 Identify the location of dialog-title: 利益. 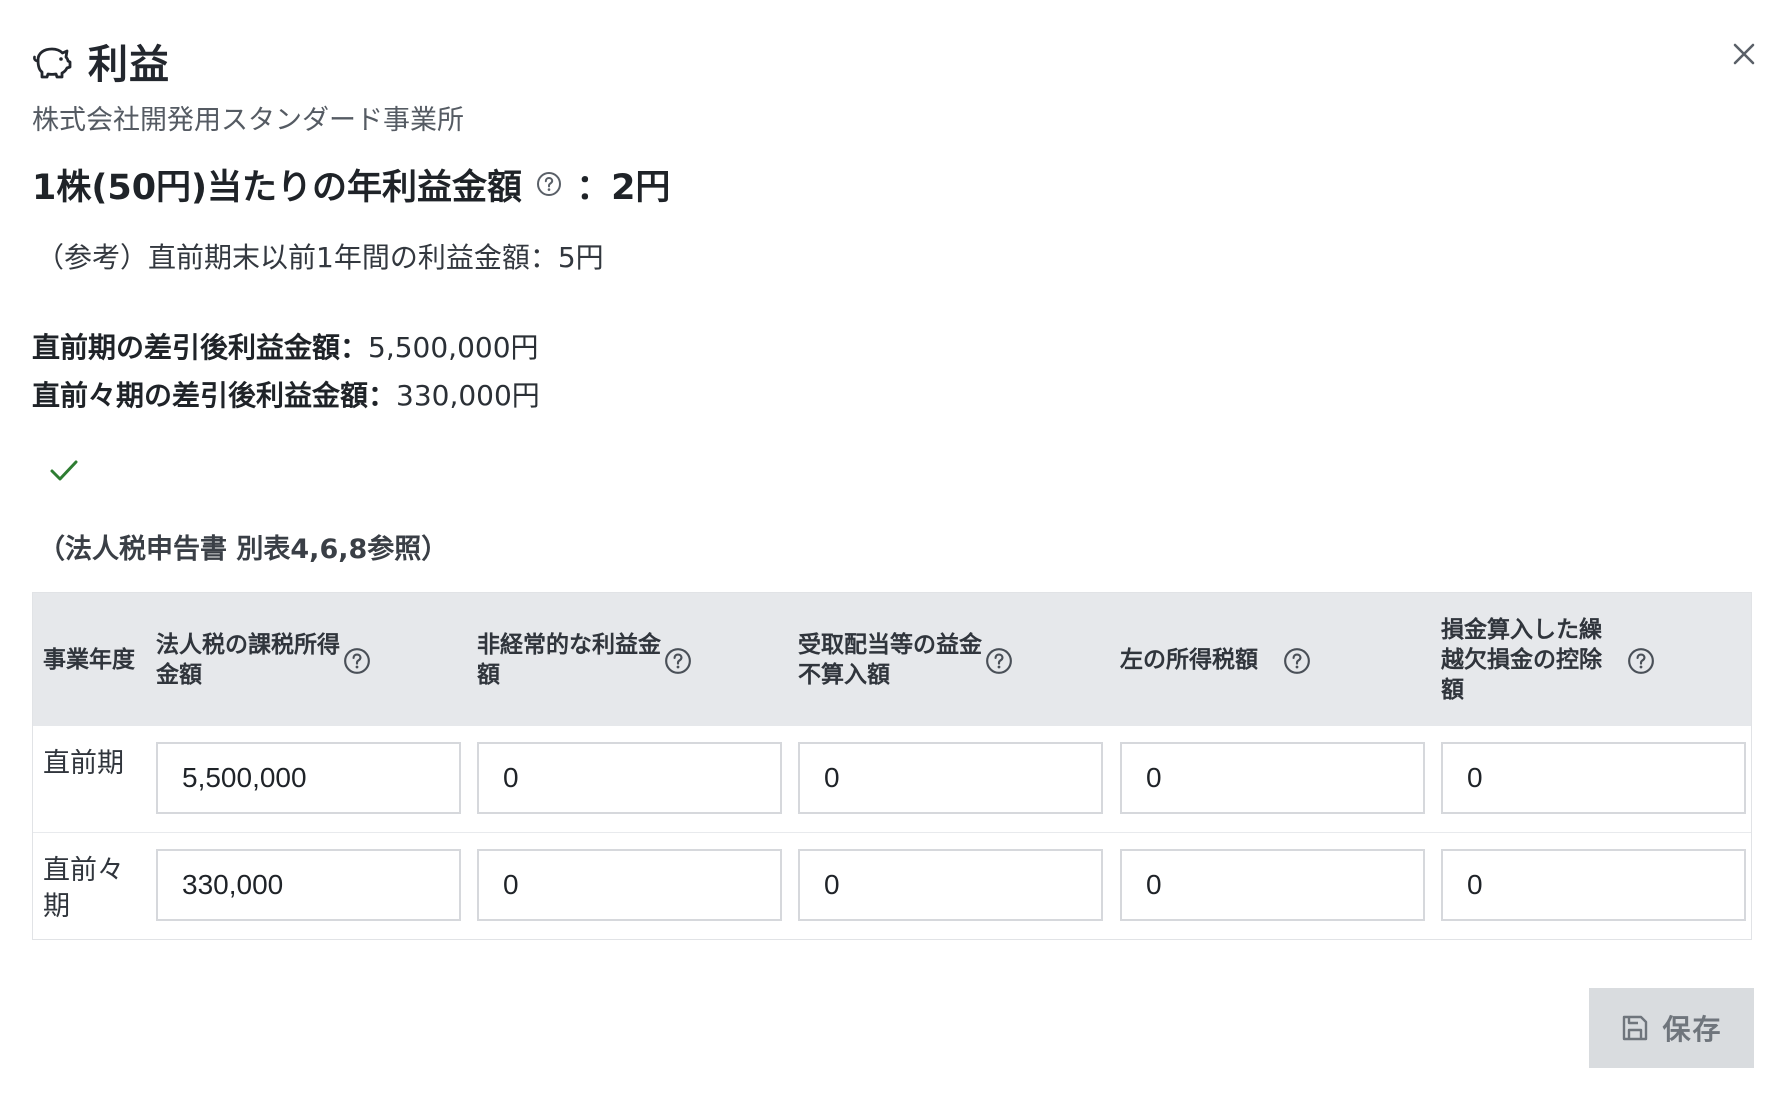
(129, 65).